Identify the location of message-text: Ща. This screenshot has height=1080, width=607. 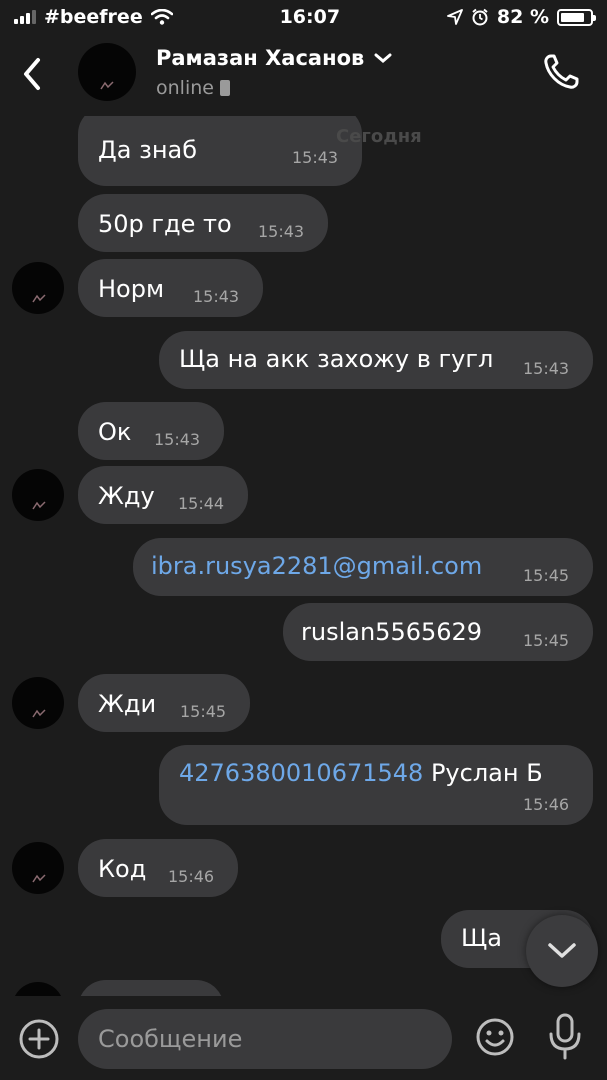
(481, 938).